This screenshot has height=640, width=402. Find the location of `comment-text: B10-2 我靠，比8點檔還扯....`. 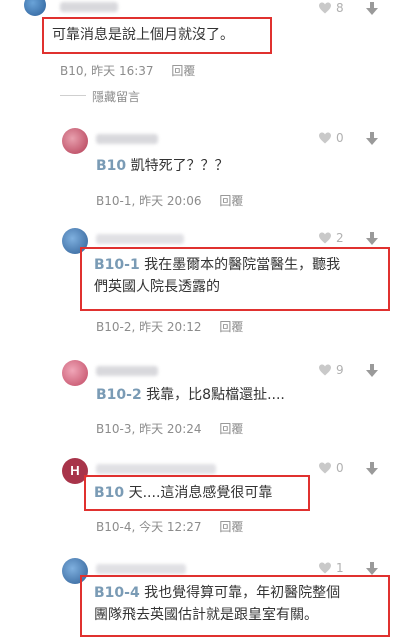

comment-text: B10-2 我靠，比8點檔還扯.... is located at coordinates (190, 395).